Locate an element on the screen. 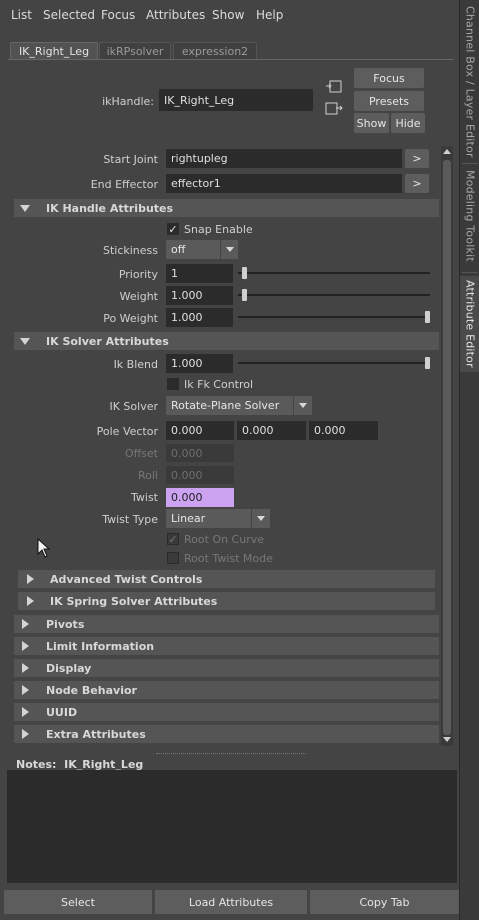  po-weight-field: 1.000 is located at coordinates (199, 317).